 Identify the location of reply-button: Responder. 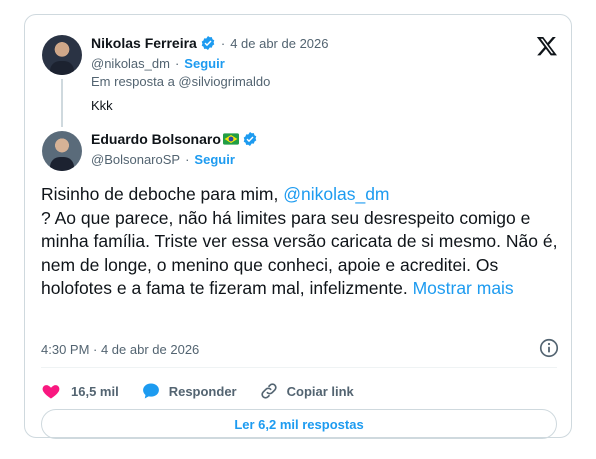
(189, 391).